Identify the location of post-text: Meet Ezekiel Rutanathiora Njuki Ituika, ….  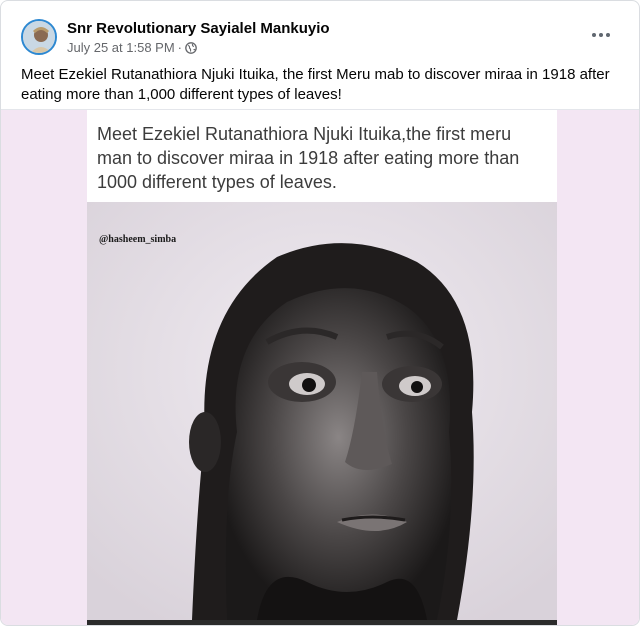
(315, 84).